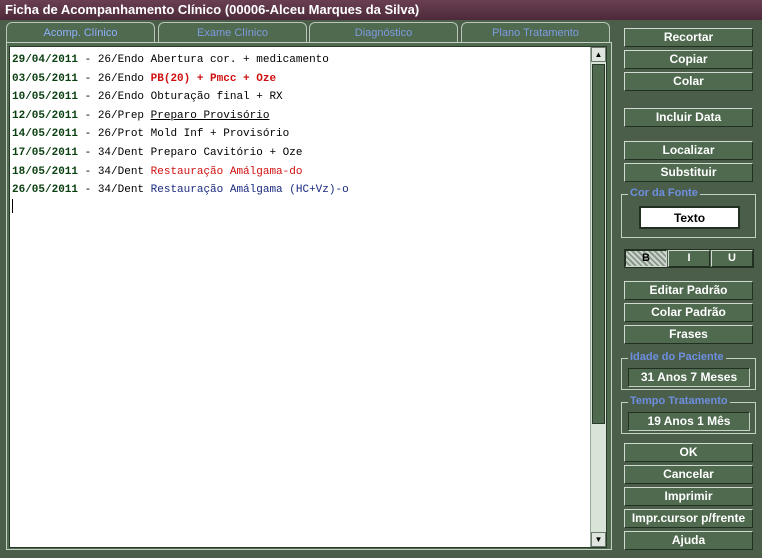 This screenshot has height=558, width=762. Describe the element at coordinates (45, 115) in the screenshot. I see `note-date: 12/05/2011` at that location.